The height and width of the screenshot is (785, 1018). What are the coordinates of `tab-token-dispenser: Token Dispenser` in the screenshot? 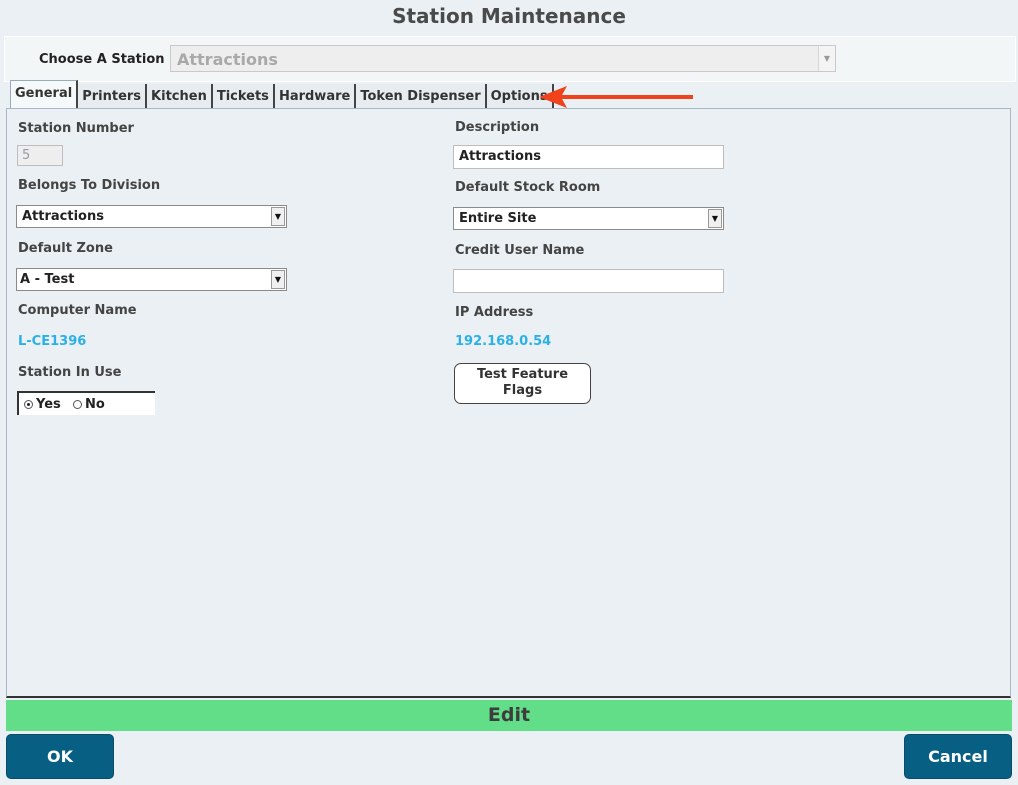 It's located at (421, 96).